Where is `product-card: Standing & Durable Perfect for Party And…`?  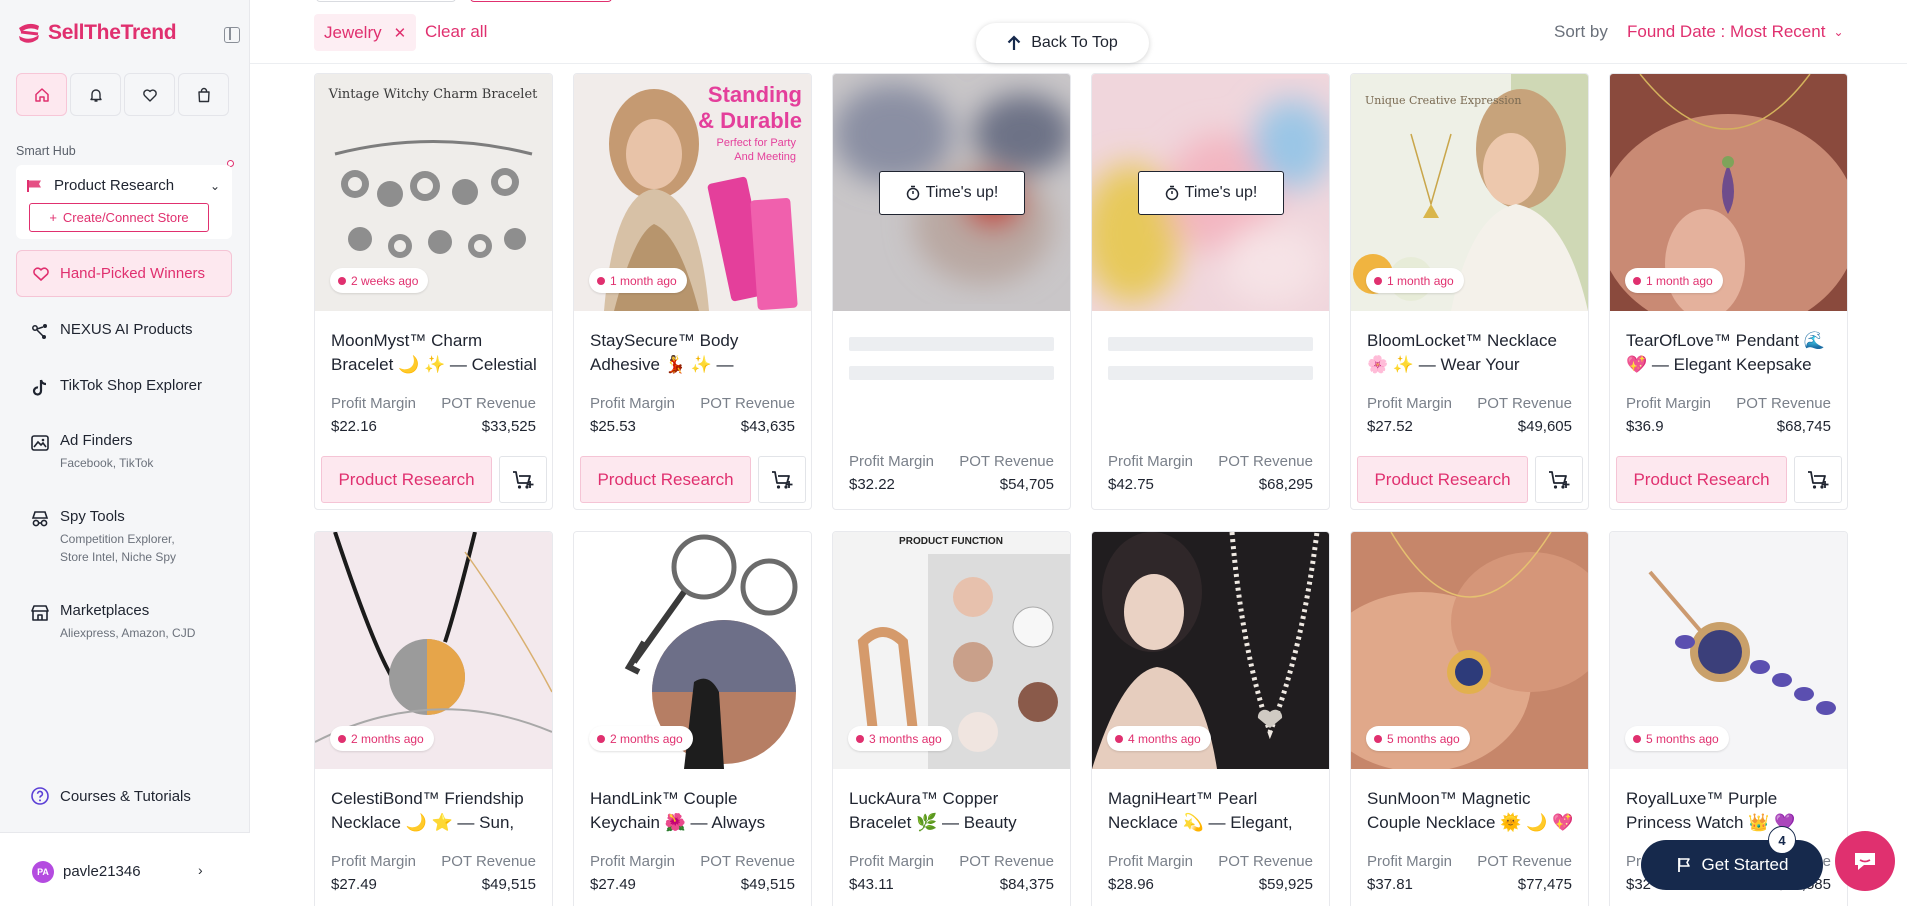
product-card: Standing & Durable Perfect for Party And… is located at coordinates (692, 291).